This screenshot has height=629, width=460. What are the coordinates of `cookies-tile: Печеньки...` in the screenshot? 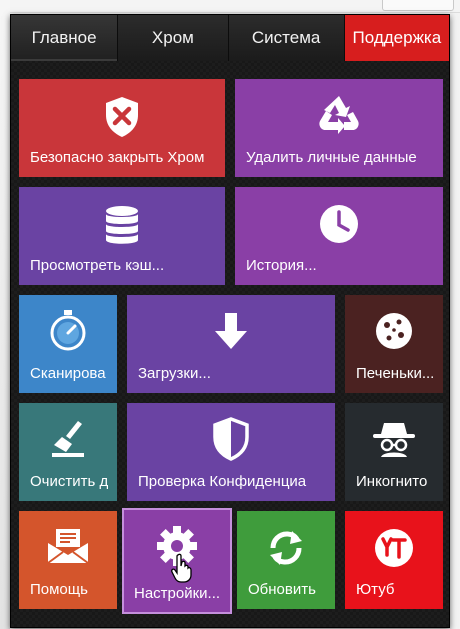 It's located at (394, 344).